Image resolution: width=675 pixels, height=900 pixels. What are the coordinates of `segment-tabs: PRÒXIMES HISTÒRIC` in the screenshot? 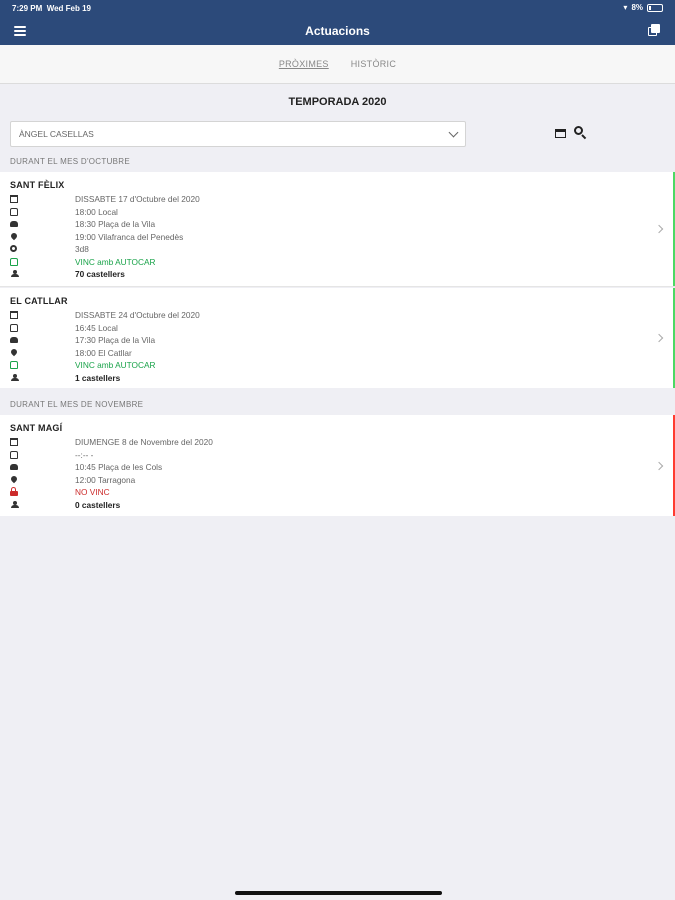 It's located at (337, 64).